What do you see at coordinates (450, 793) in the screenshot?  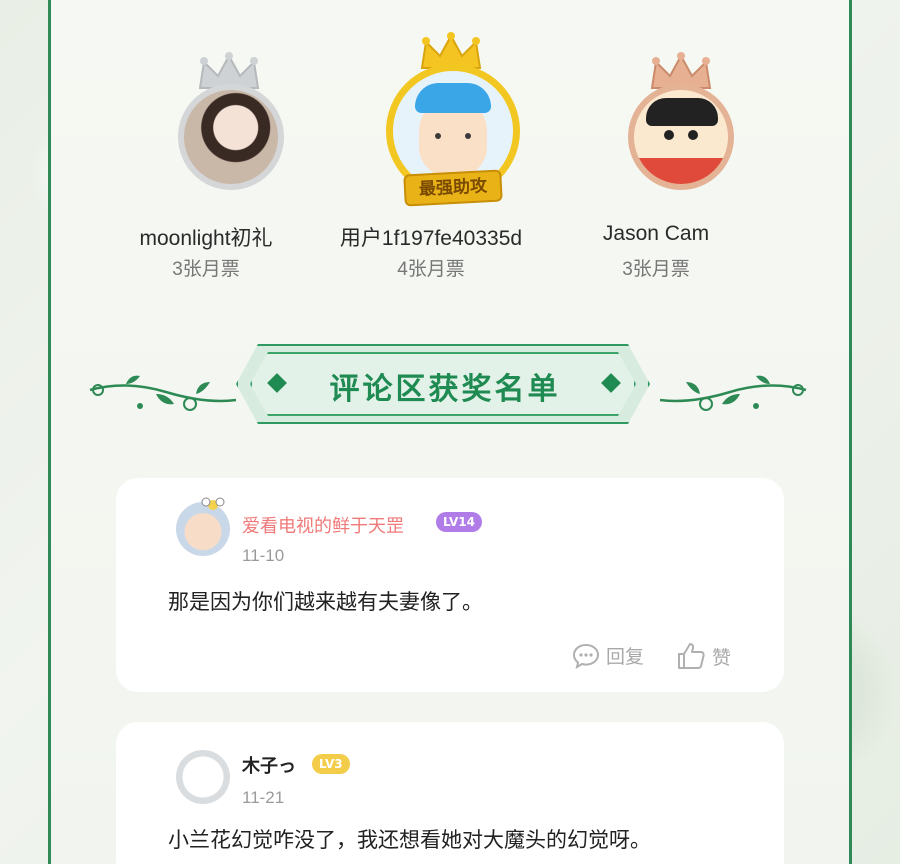 I see `comment-card: 木子っ LV3 11-21 小兰花幻觉咋没了，我还想看她对大魔头的幻觉呀。` at bounding box center [450, 793].